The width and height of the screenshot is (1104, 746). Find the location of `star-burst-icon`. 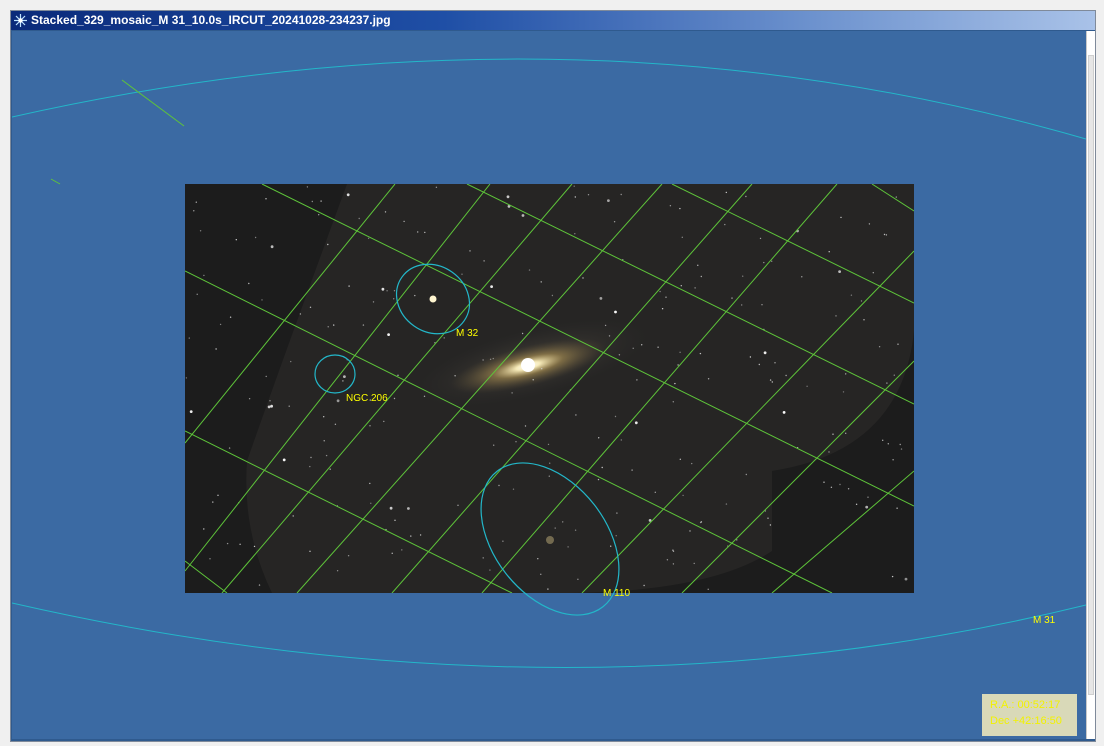

star-burst-icon is located at coordinates (20, 20).